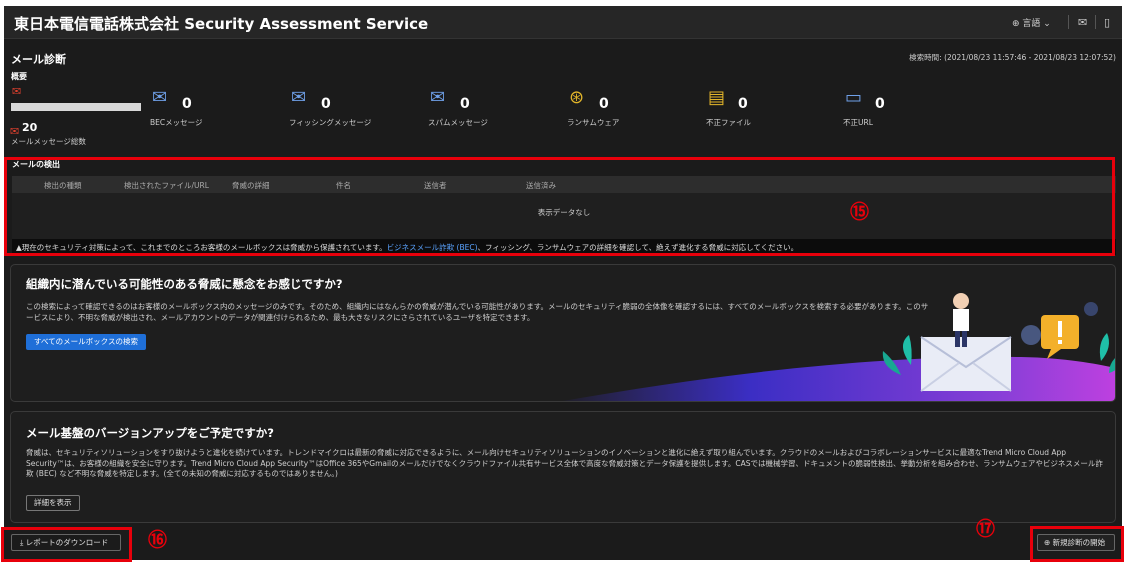  What do you see at coordinates (38, 59) in the screenshot?
I see `page-title: メール診断` at bounding box center [38, 59].